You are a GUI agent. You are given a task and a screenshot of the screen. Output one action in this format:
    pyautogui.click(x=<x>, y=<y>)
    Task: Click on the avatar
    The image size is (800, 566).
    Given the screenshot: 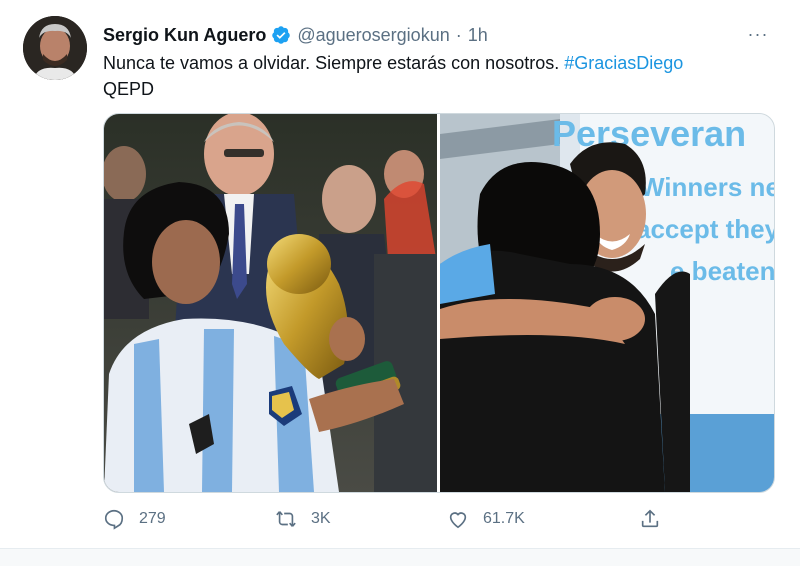 What is the action you would take?
    pyautogui.click(x=55, y=48)
    